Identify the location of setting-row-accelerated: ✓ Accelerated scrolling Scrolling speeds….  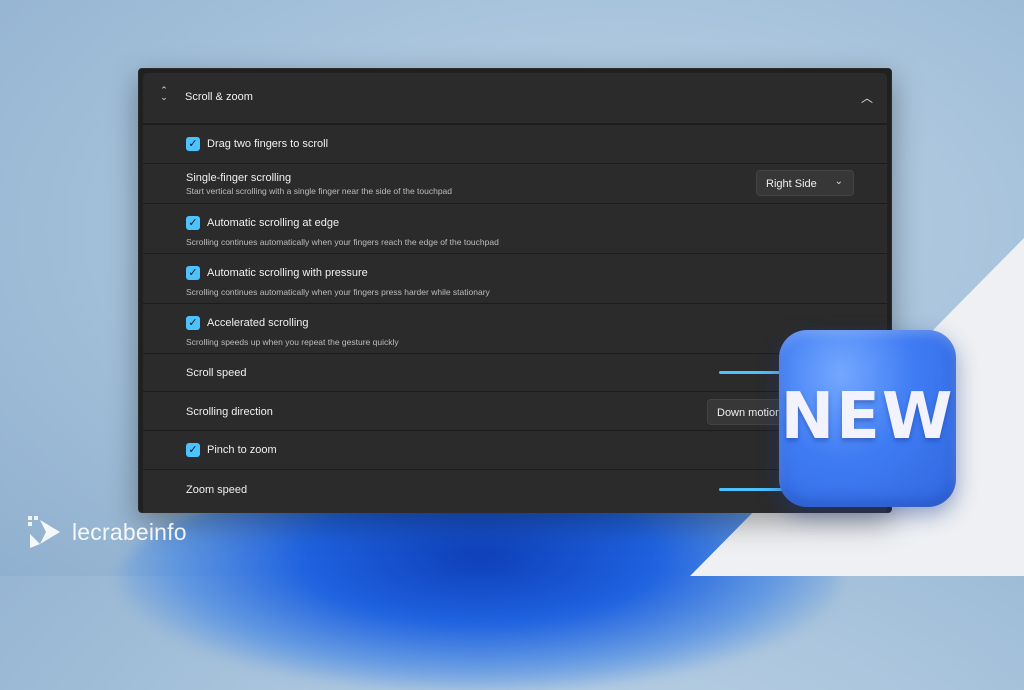
(515, 328).